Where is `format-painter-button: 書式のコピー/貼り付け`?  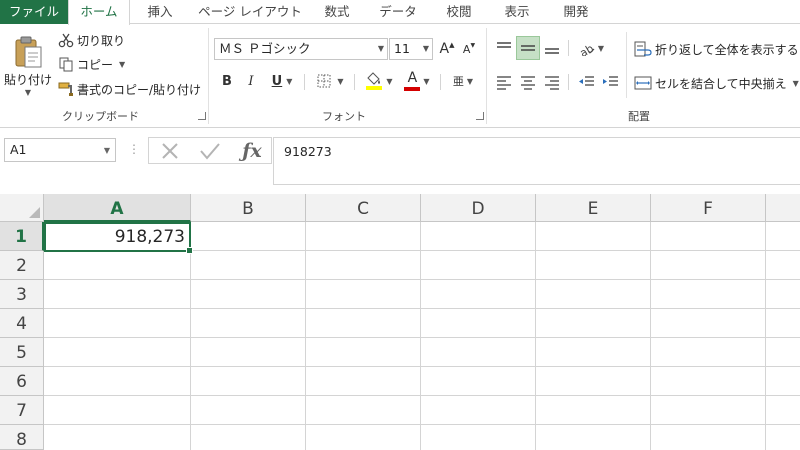
format-painter-button: 書式のコピー/貼り付け is located at coordinates (129, 89).